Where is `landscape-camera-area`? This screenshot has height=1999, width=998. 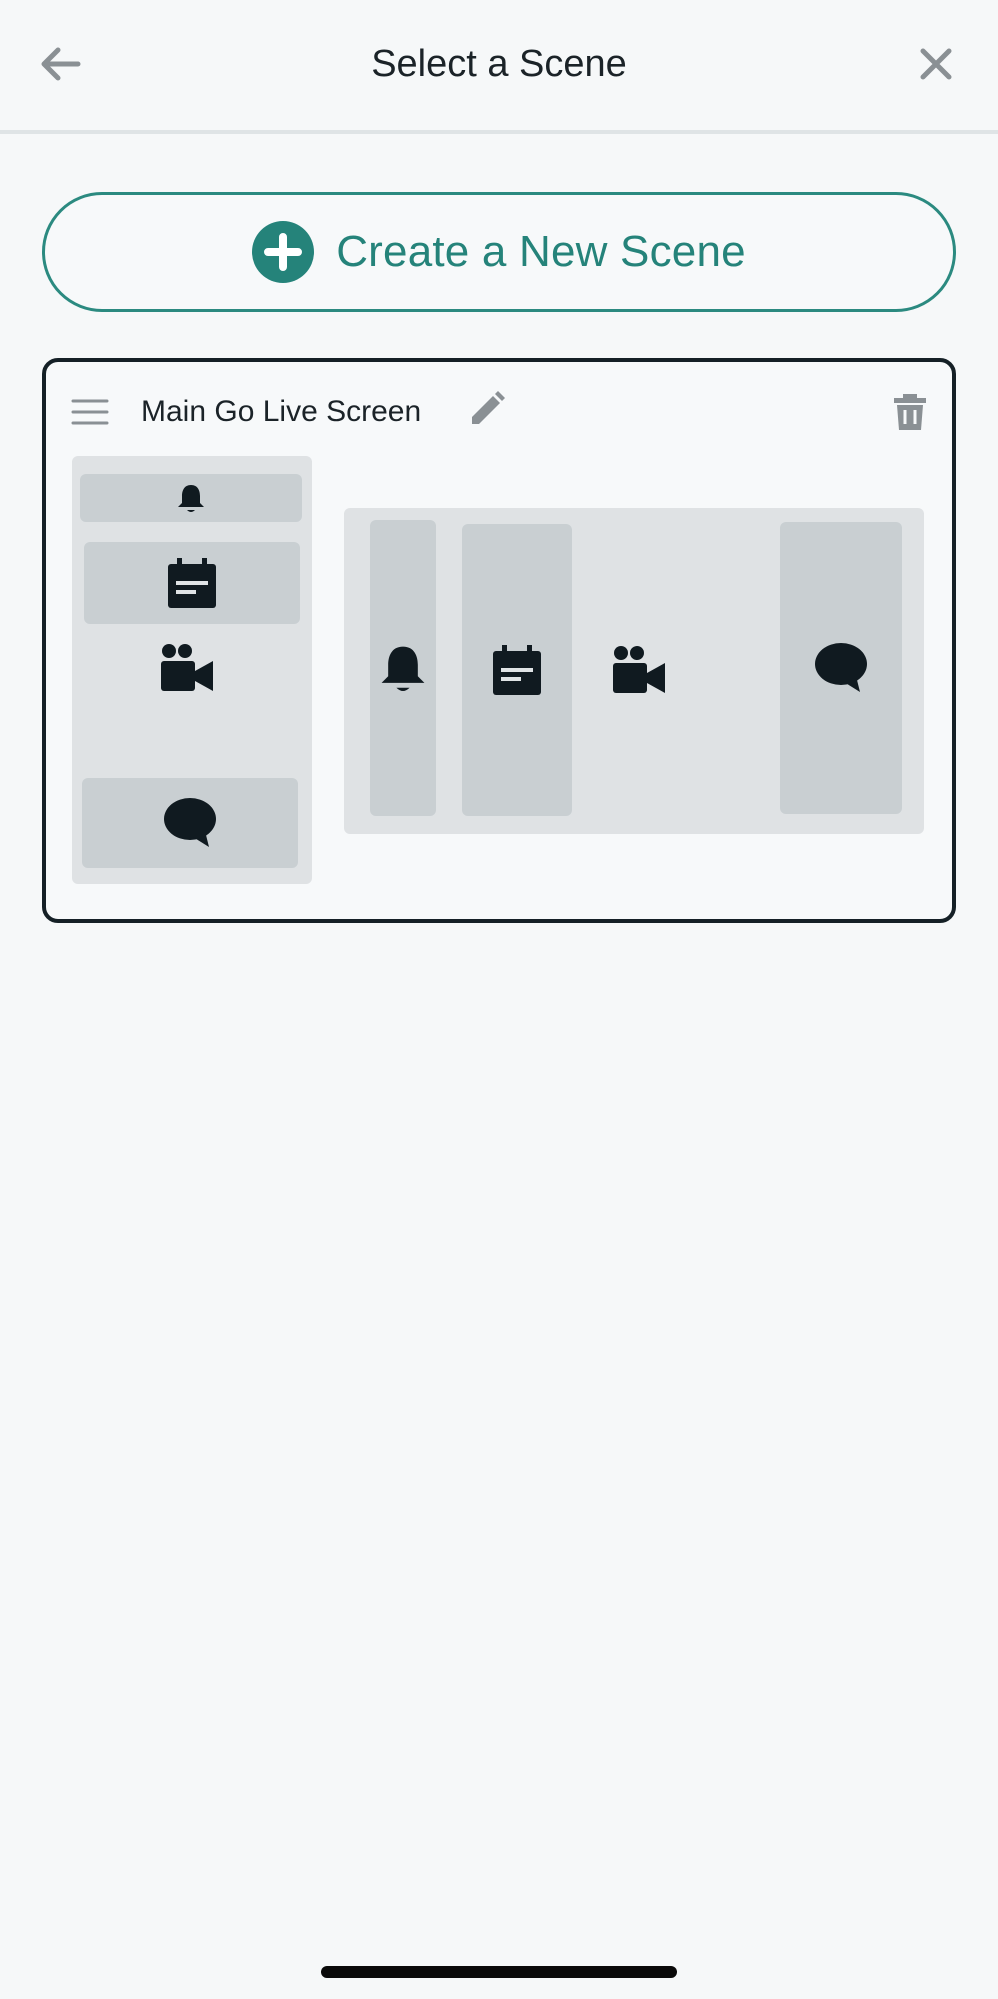 landscape-camera-area is located at coordinates (639, 670).